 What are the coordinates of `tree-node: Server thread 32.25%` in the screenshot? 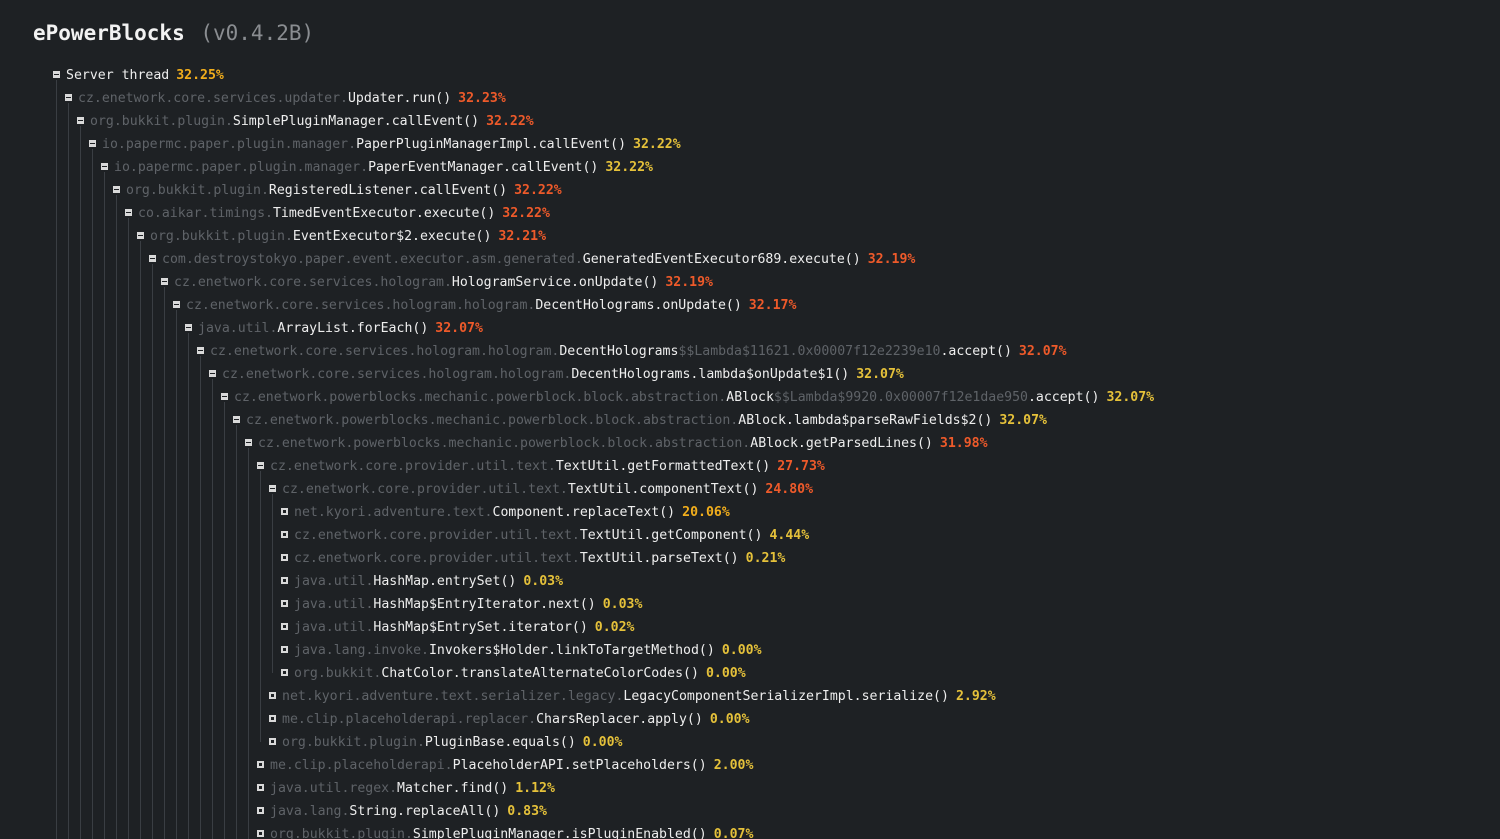 It's located at (138, 75).